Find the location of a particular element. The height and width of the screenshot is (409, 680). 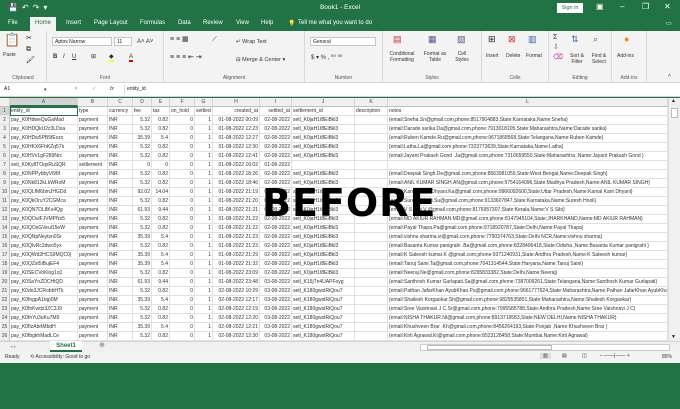

wrap-text-button: ↵ Wrap Text is located at coordinates (251, 42).